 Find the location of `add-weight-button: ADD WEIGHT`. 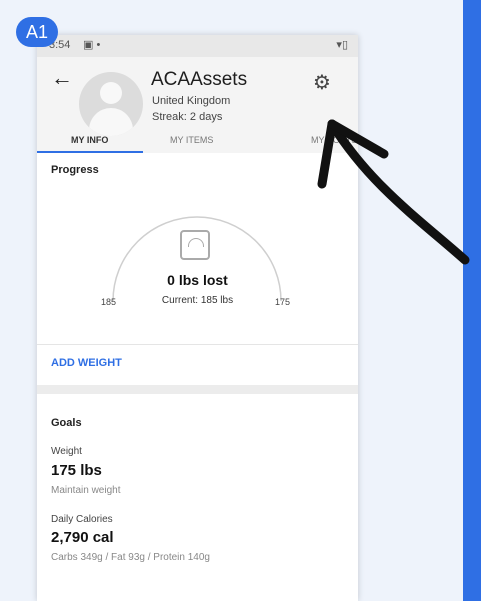

add-weight-button: ADD WEIGHT is located at coordinates (86, 363).